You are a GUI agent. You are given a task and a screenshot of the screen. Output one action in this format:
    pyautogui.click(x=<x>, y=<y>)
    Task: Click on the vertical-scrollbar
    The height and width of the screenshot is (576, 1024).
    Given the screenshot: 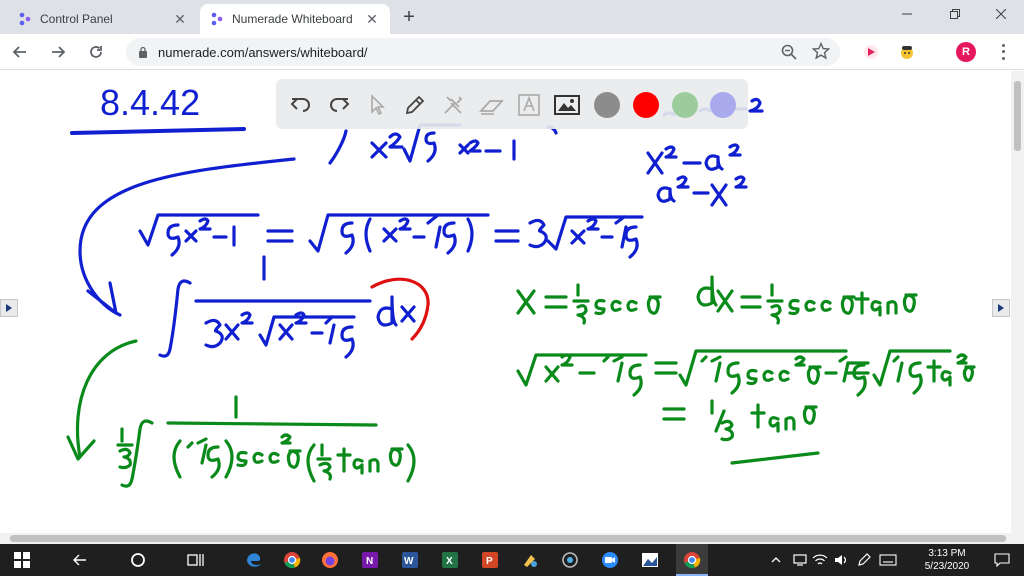 What is the action you would take?
    pyautogui.click(x=1017, y=302)
    